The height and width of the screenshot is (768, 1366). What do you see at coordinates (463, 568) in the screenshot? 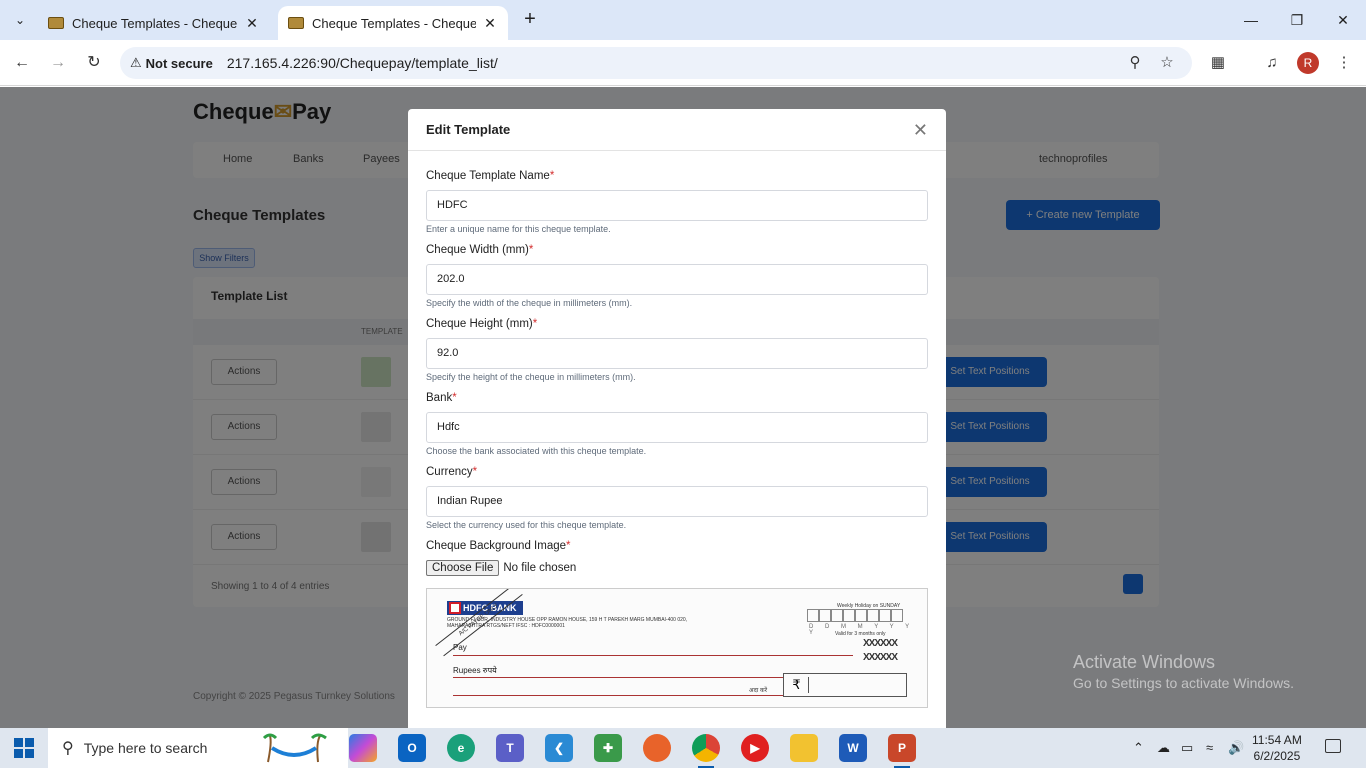
I see `choose-file-button: Choose File` at bounding box center [463, 568].